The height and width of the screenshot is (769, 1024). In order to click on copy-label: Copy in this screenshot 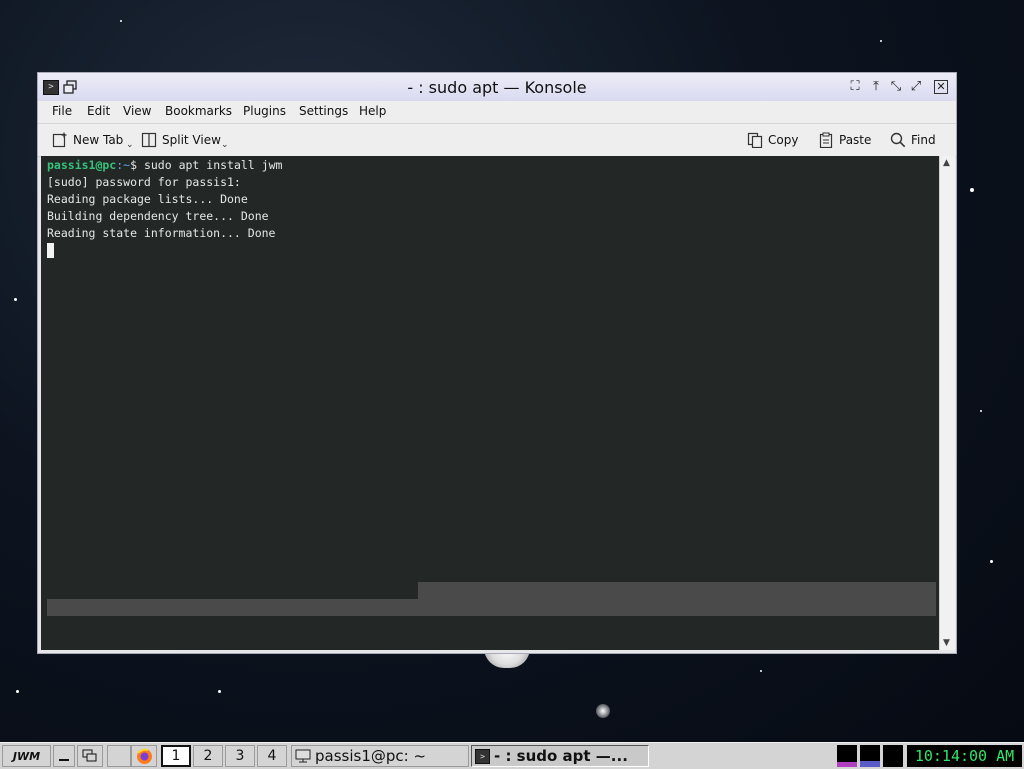, I will do `click(783, 140)`.